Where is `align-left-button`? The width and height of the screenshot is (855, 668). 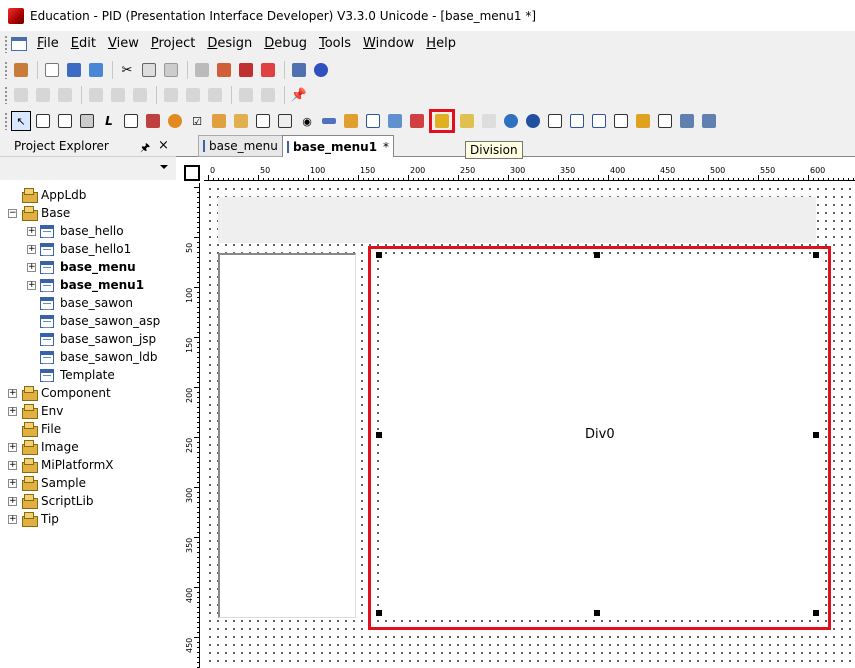
align-left-button is located at coordinates (21, 95).